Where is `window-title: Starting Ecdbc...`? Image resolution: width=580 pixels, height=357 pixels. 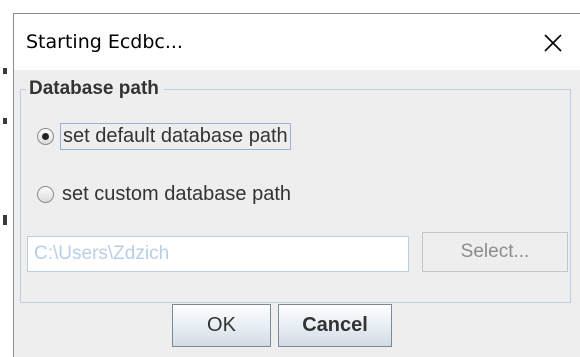
window-title: Starting Ecdbc... is located at coordinates (104, 42).